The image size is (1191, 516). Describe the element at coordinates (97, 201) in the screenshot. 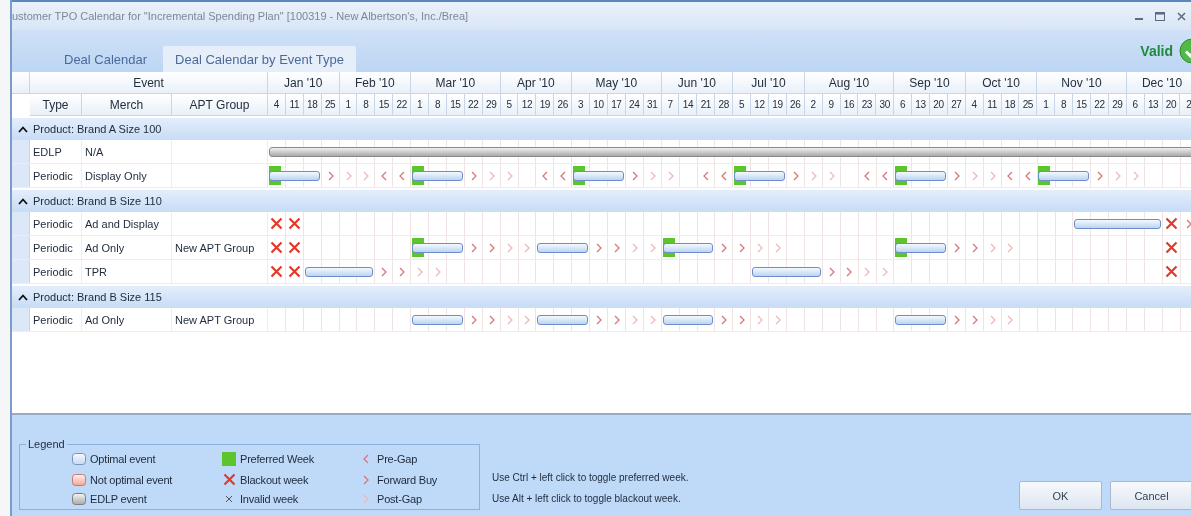

I see `group-label: Product: Brand B Size 110` at that location.